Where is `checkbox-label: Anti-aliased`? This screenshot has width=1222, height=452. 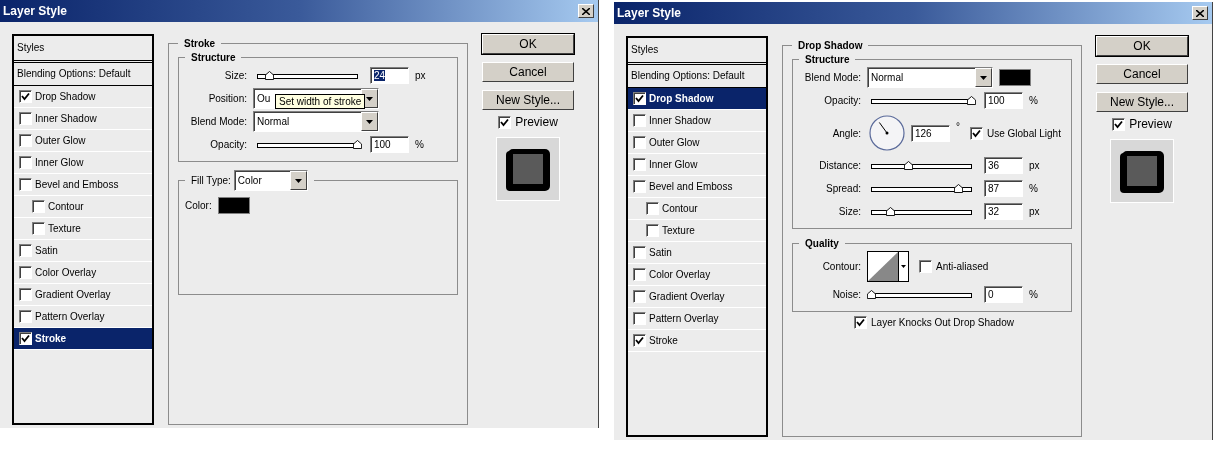 checkbox-label: Anti-aliased is located at coordinates (962, 266).